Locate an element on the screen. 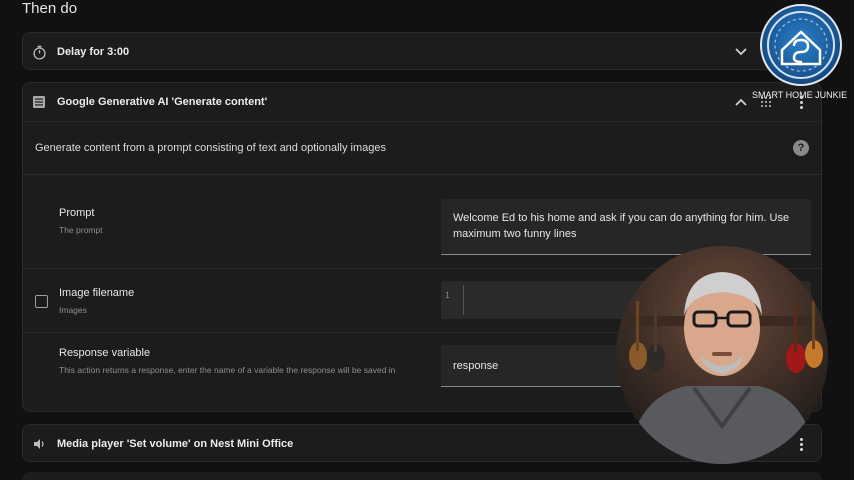 Image resolution: width=854 pixels, height=480 pixels. timer-icon is located at coordinates (39, 52).